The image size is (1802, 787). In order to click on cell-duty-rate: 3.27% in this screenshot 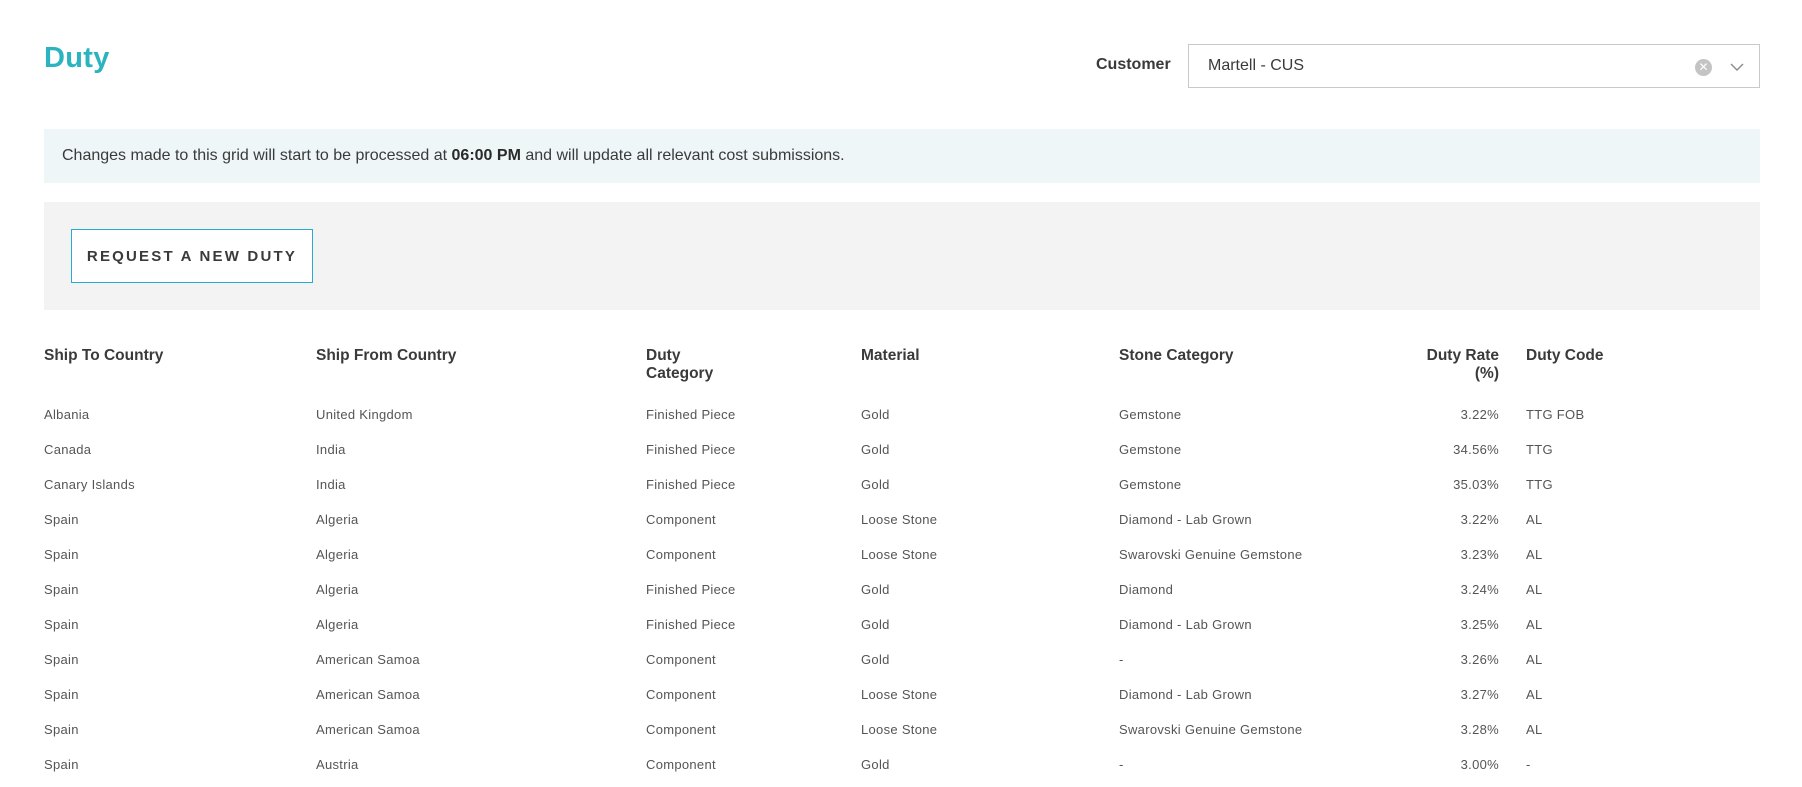, I will do `click(1479, 694)`.